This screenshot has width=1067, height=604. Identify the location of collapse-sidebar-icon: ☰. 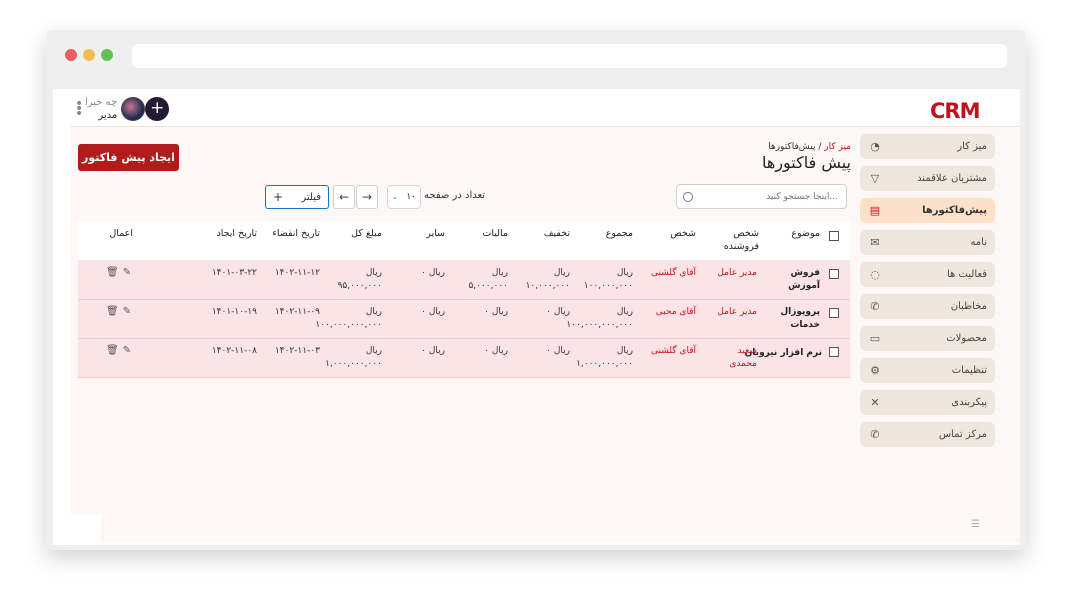
(975, 524).